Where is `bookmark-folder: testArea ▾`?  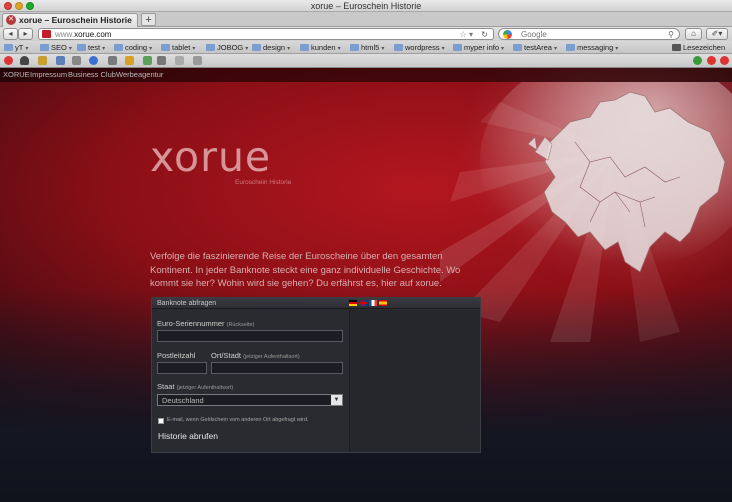
bookmark-folder: testArea ▾ is located at coordinates (535, 47).